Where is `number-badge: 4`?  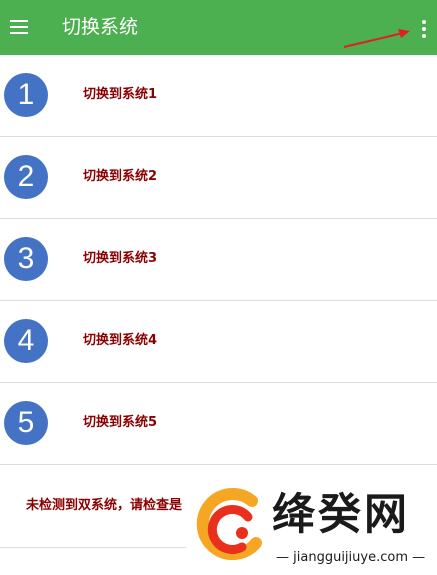 number-badge: 4 is located at coordinates (26, 341).